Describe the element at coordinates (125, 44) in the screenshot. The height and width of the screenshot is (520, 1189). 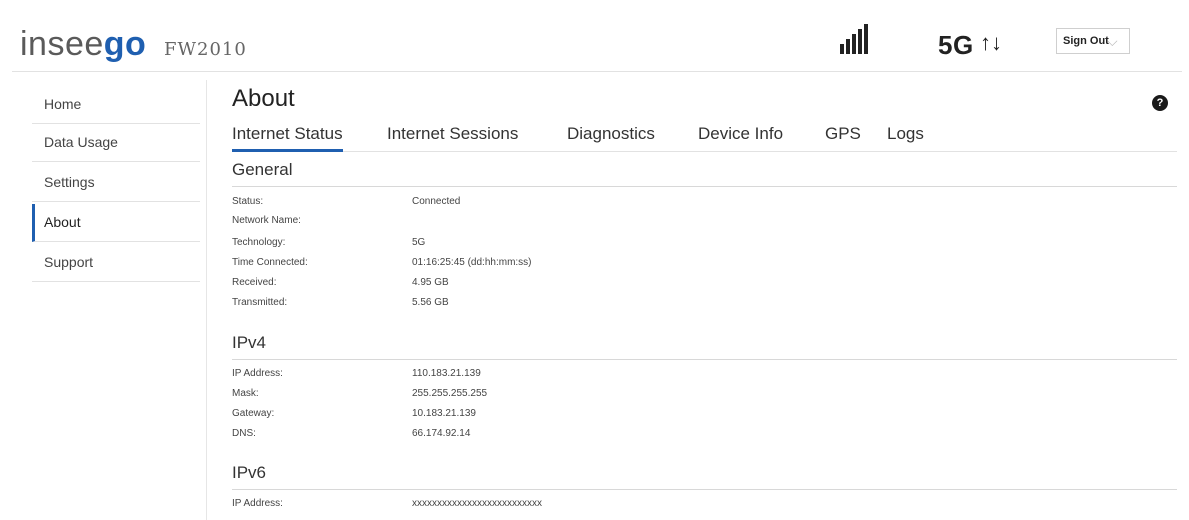
I see `brand-suffix: go` at that location.